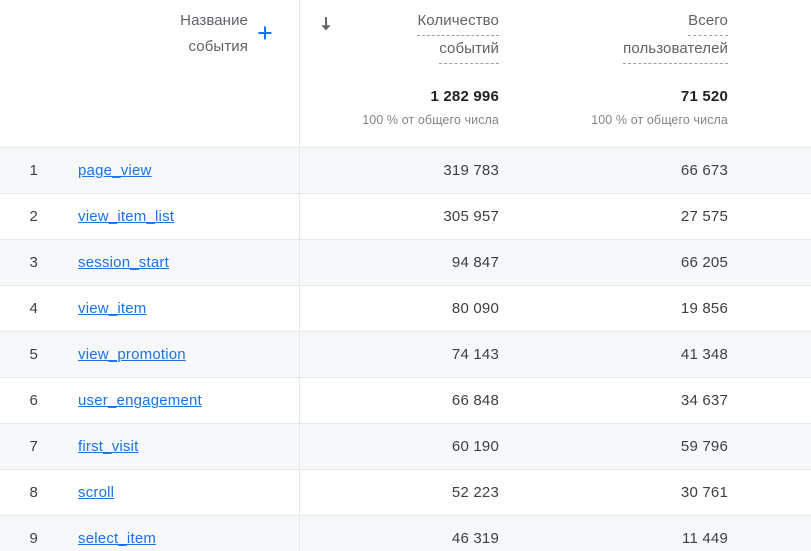 The width and height of the screenshot is (811, 551). I want to click on total-users-value-cell: 66 205, so click(704, 262).